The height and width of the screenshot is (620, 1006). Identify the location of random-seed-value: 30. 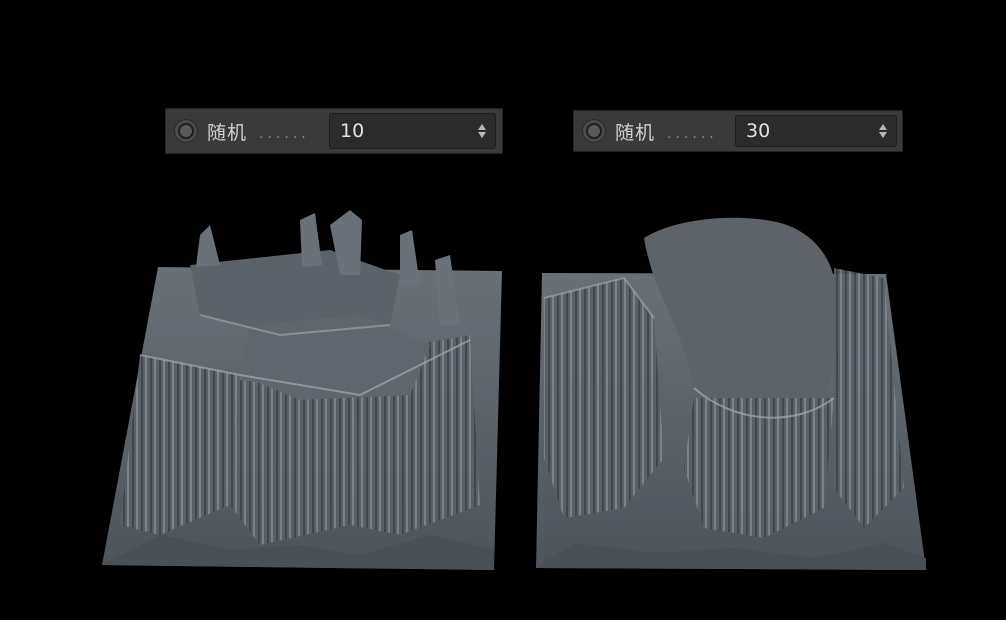
(811, 131).